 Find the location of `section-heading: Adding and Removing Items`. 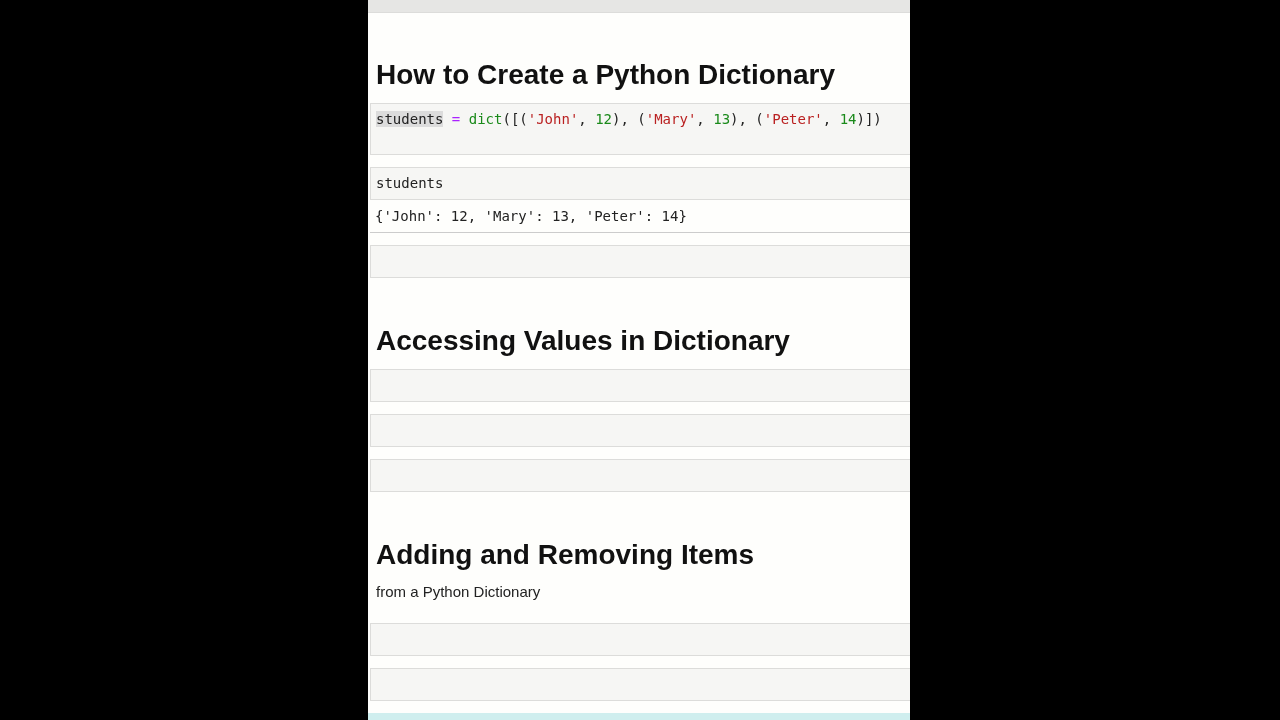

section-heading: Adding and Removing Items is located at coordinates (565, 555).